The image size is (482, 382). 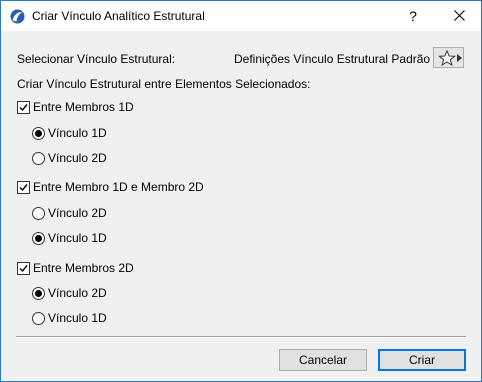 I want to click on favorites-button, so click(x=448, y=57).